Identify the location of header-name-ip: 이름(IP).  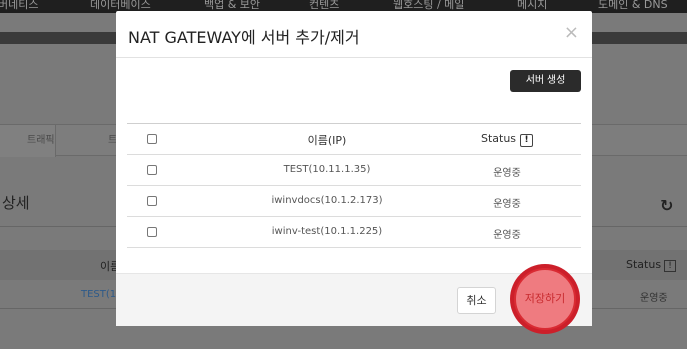
(327, 140).